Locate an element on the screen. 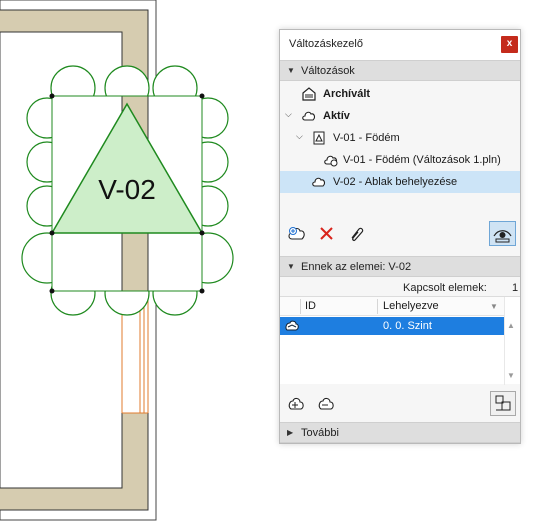  add-cloud-icon is located at coordinates (296, 233).